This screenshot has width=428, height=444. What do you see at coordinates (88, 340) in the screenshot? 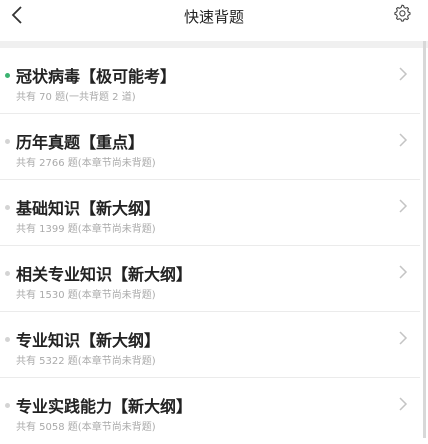
I see `item-title: 专业知识【新大纲】` at bounding box center [88, 340].